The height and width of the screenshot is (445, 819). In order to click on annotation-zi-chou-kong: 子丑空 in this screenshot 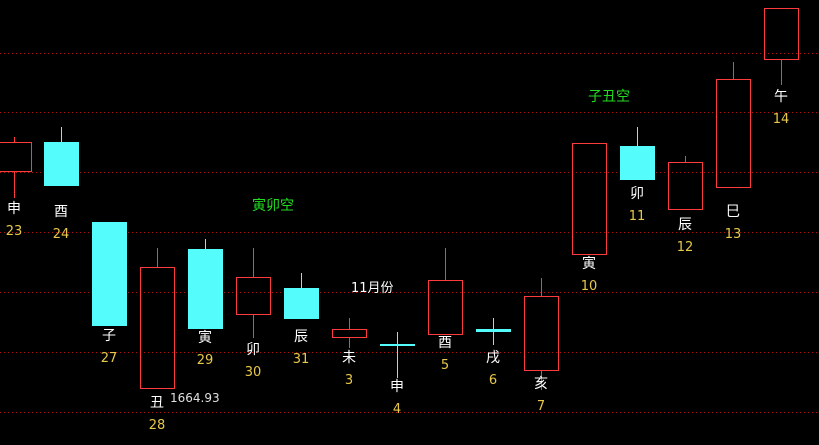, I will do `click(609, 97)`.